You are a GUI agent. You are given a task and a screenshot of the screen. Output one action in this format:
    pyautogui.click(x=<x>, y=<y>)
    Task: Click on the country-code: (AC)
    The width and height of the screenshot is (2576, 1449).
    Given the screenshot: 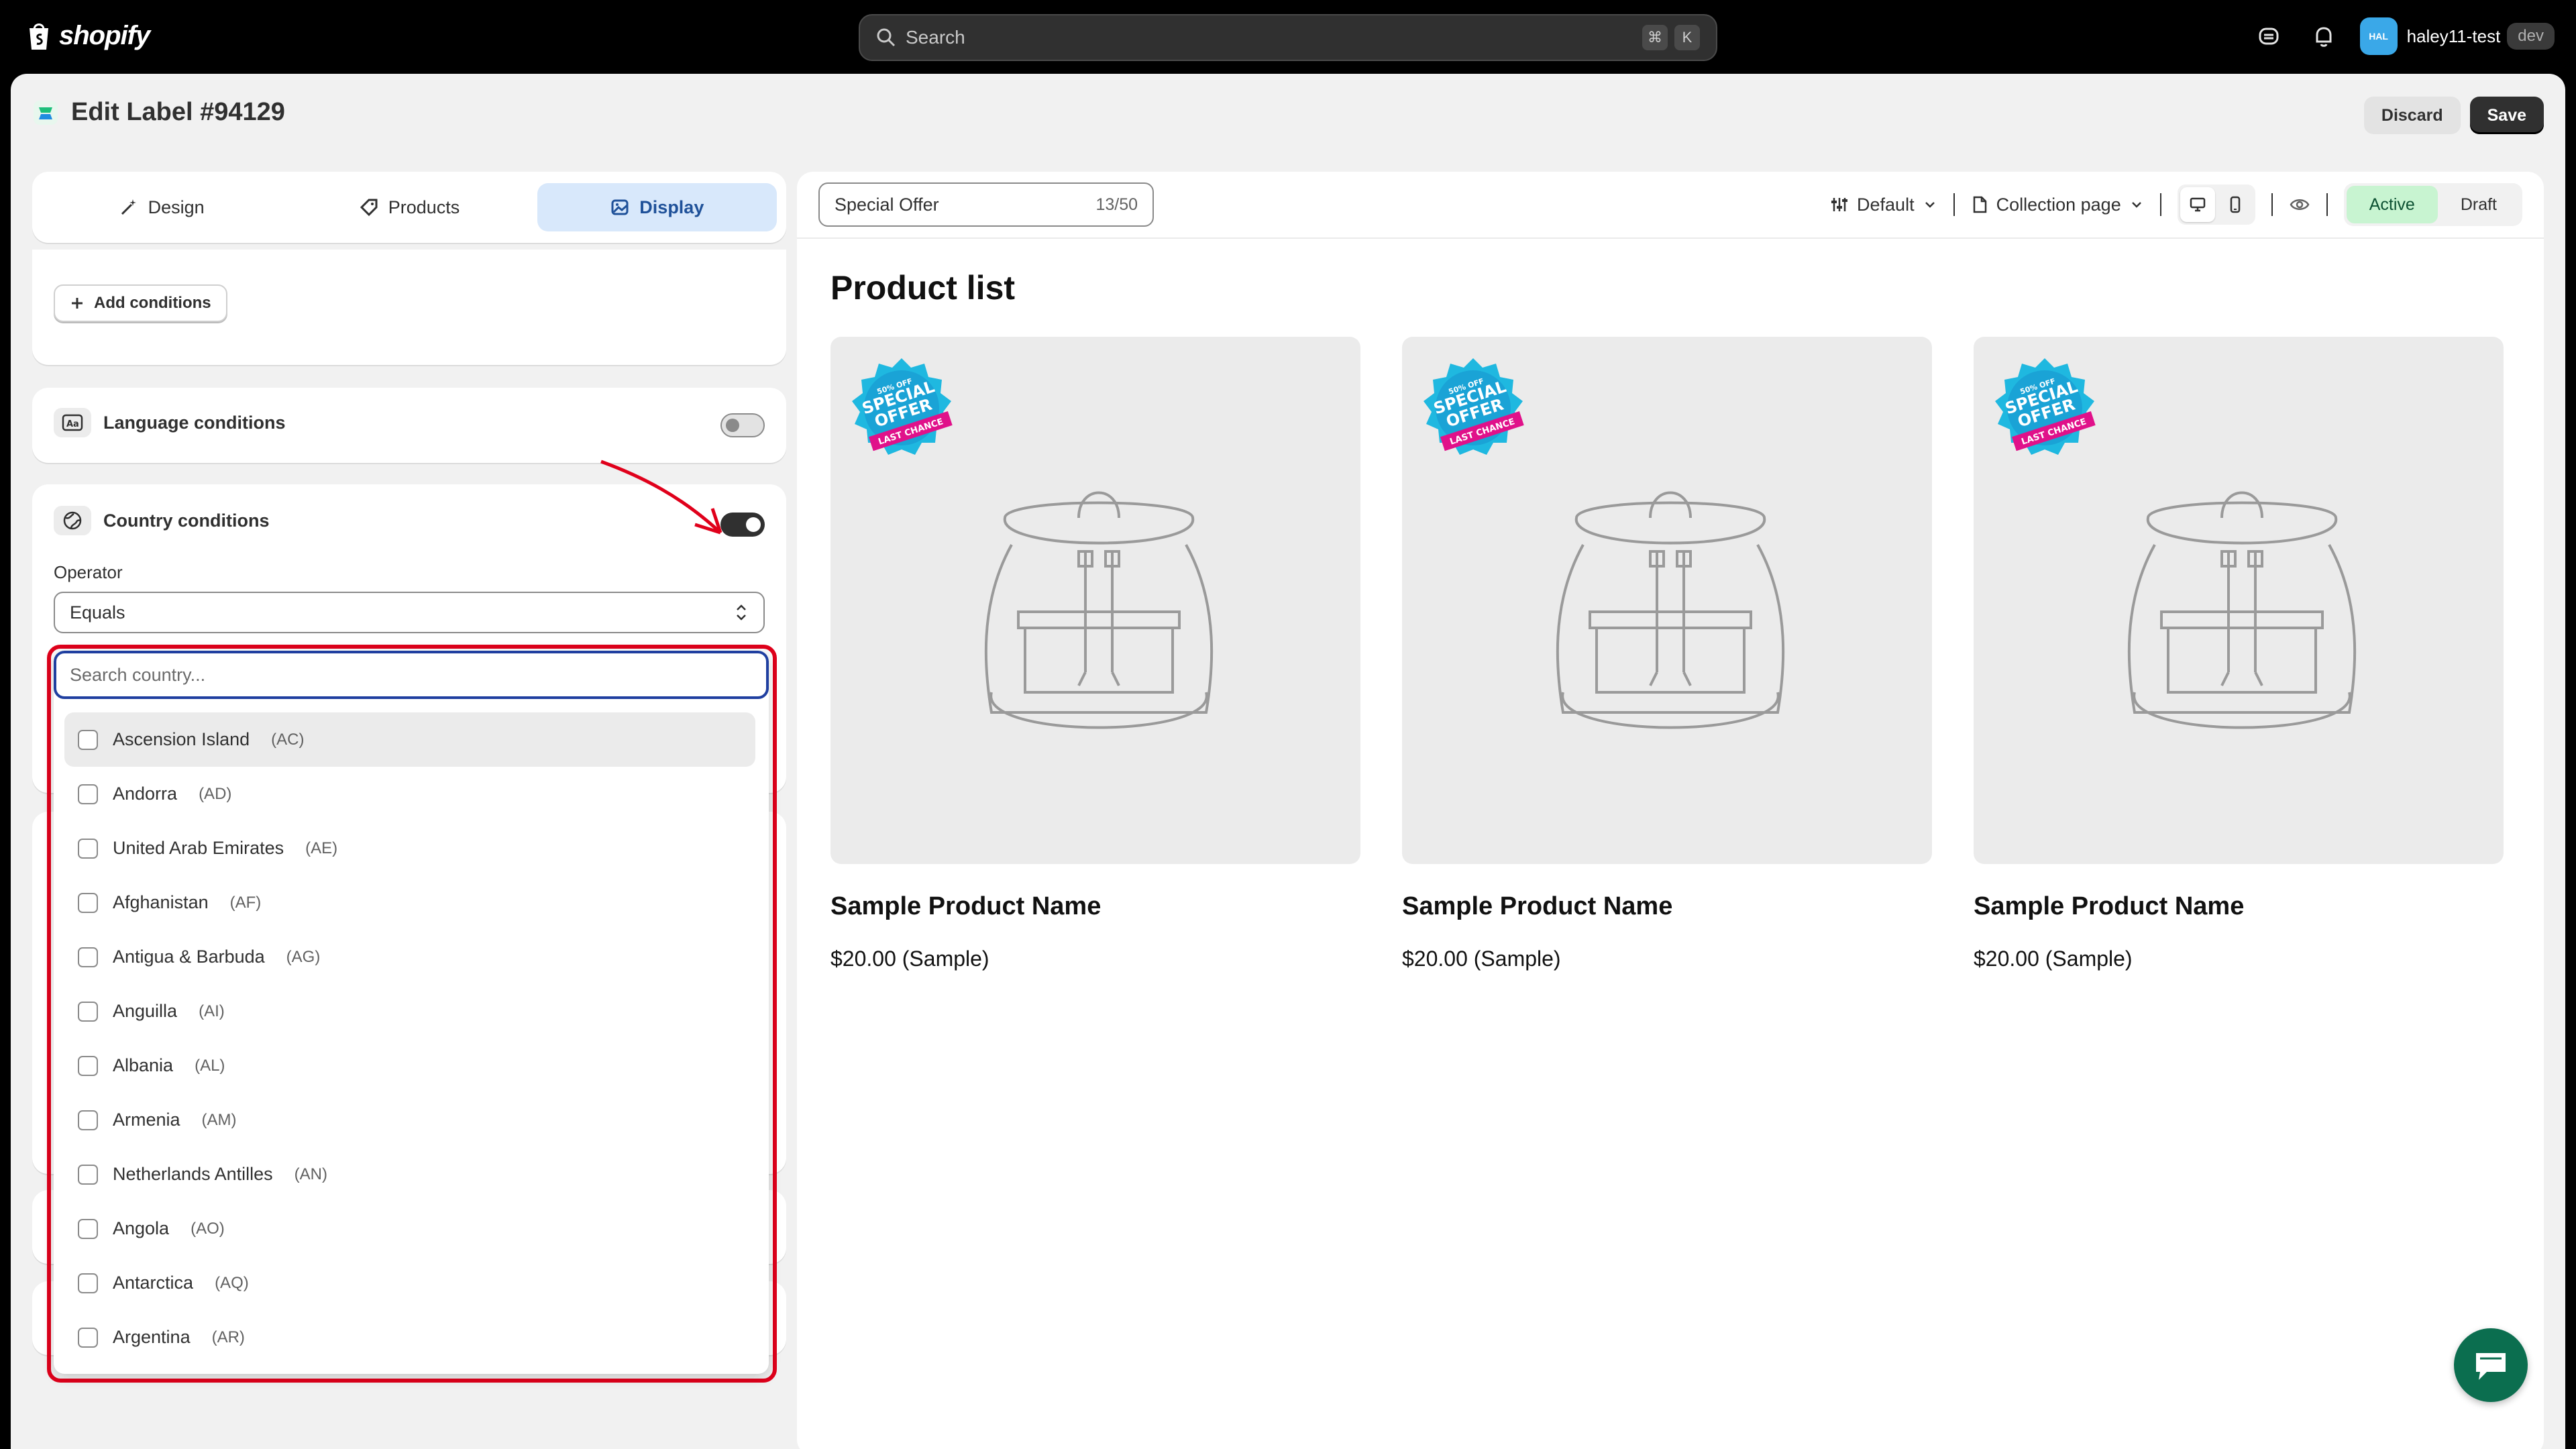 What is the action you would take?
    pyautogui.click(x=288, y=739)
    